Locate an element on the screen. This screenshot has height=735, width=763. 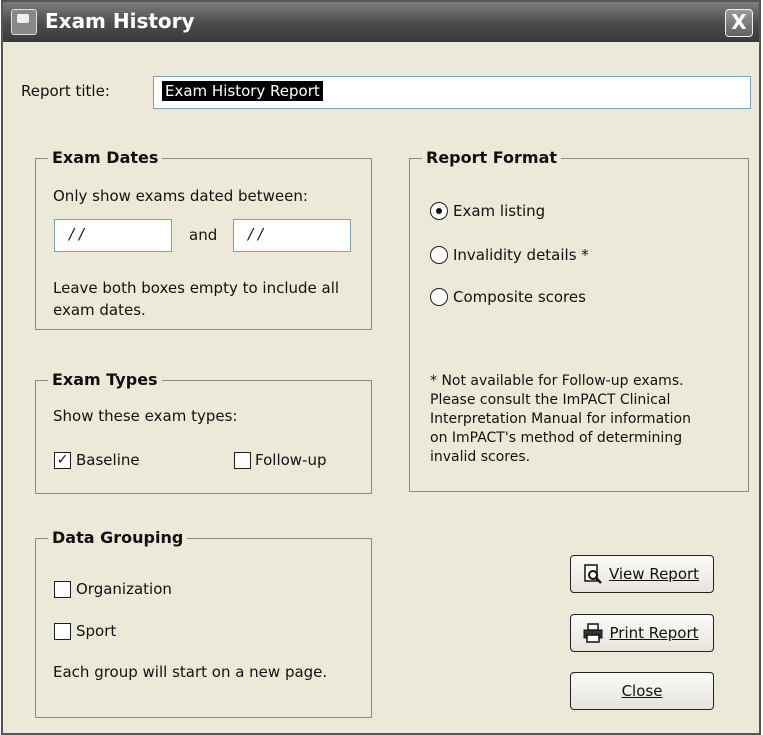
window-close-button: X is located at coordinates (739, 23).